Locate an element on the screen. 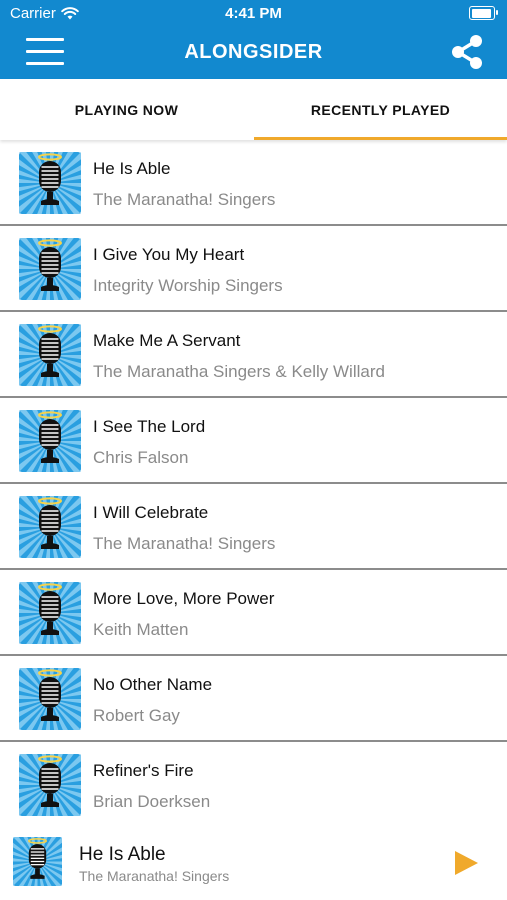 This screenshot has width=507, height=900. list-item: He Is Able The Maranatha! Singers is located at coordinates (253, 183).